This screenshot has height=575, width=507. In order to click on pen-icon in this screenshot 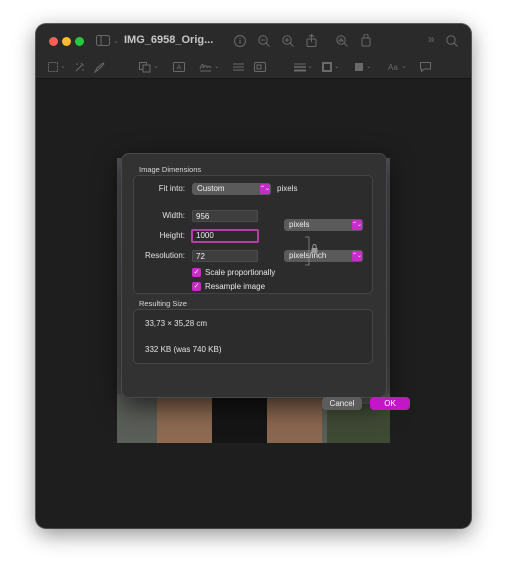, I will do `click(366, 40)`.